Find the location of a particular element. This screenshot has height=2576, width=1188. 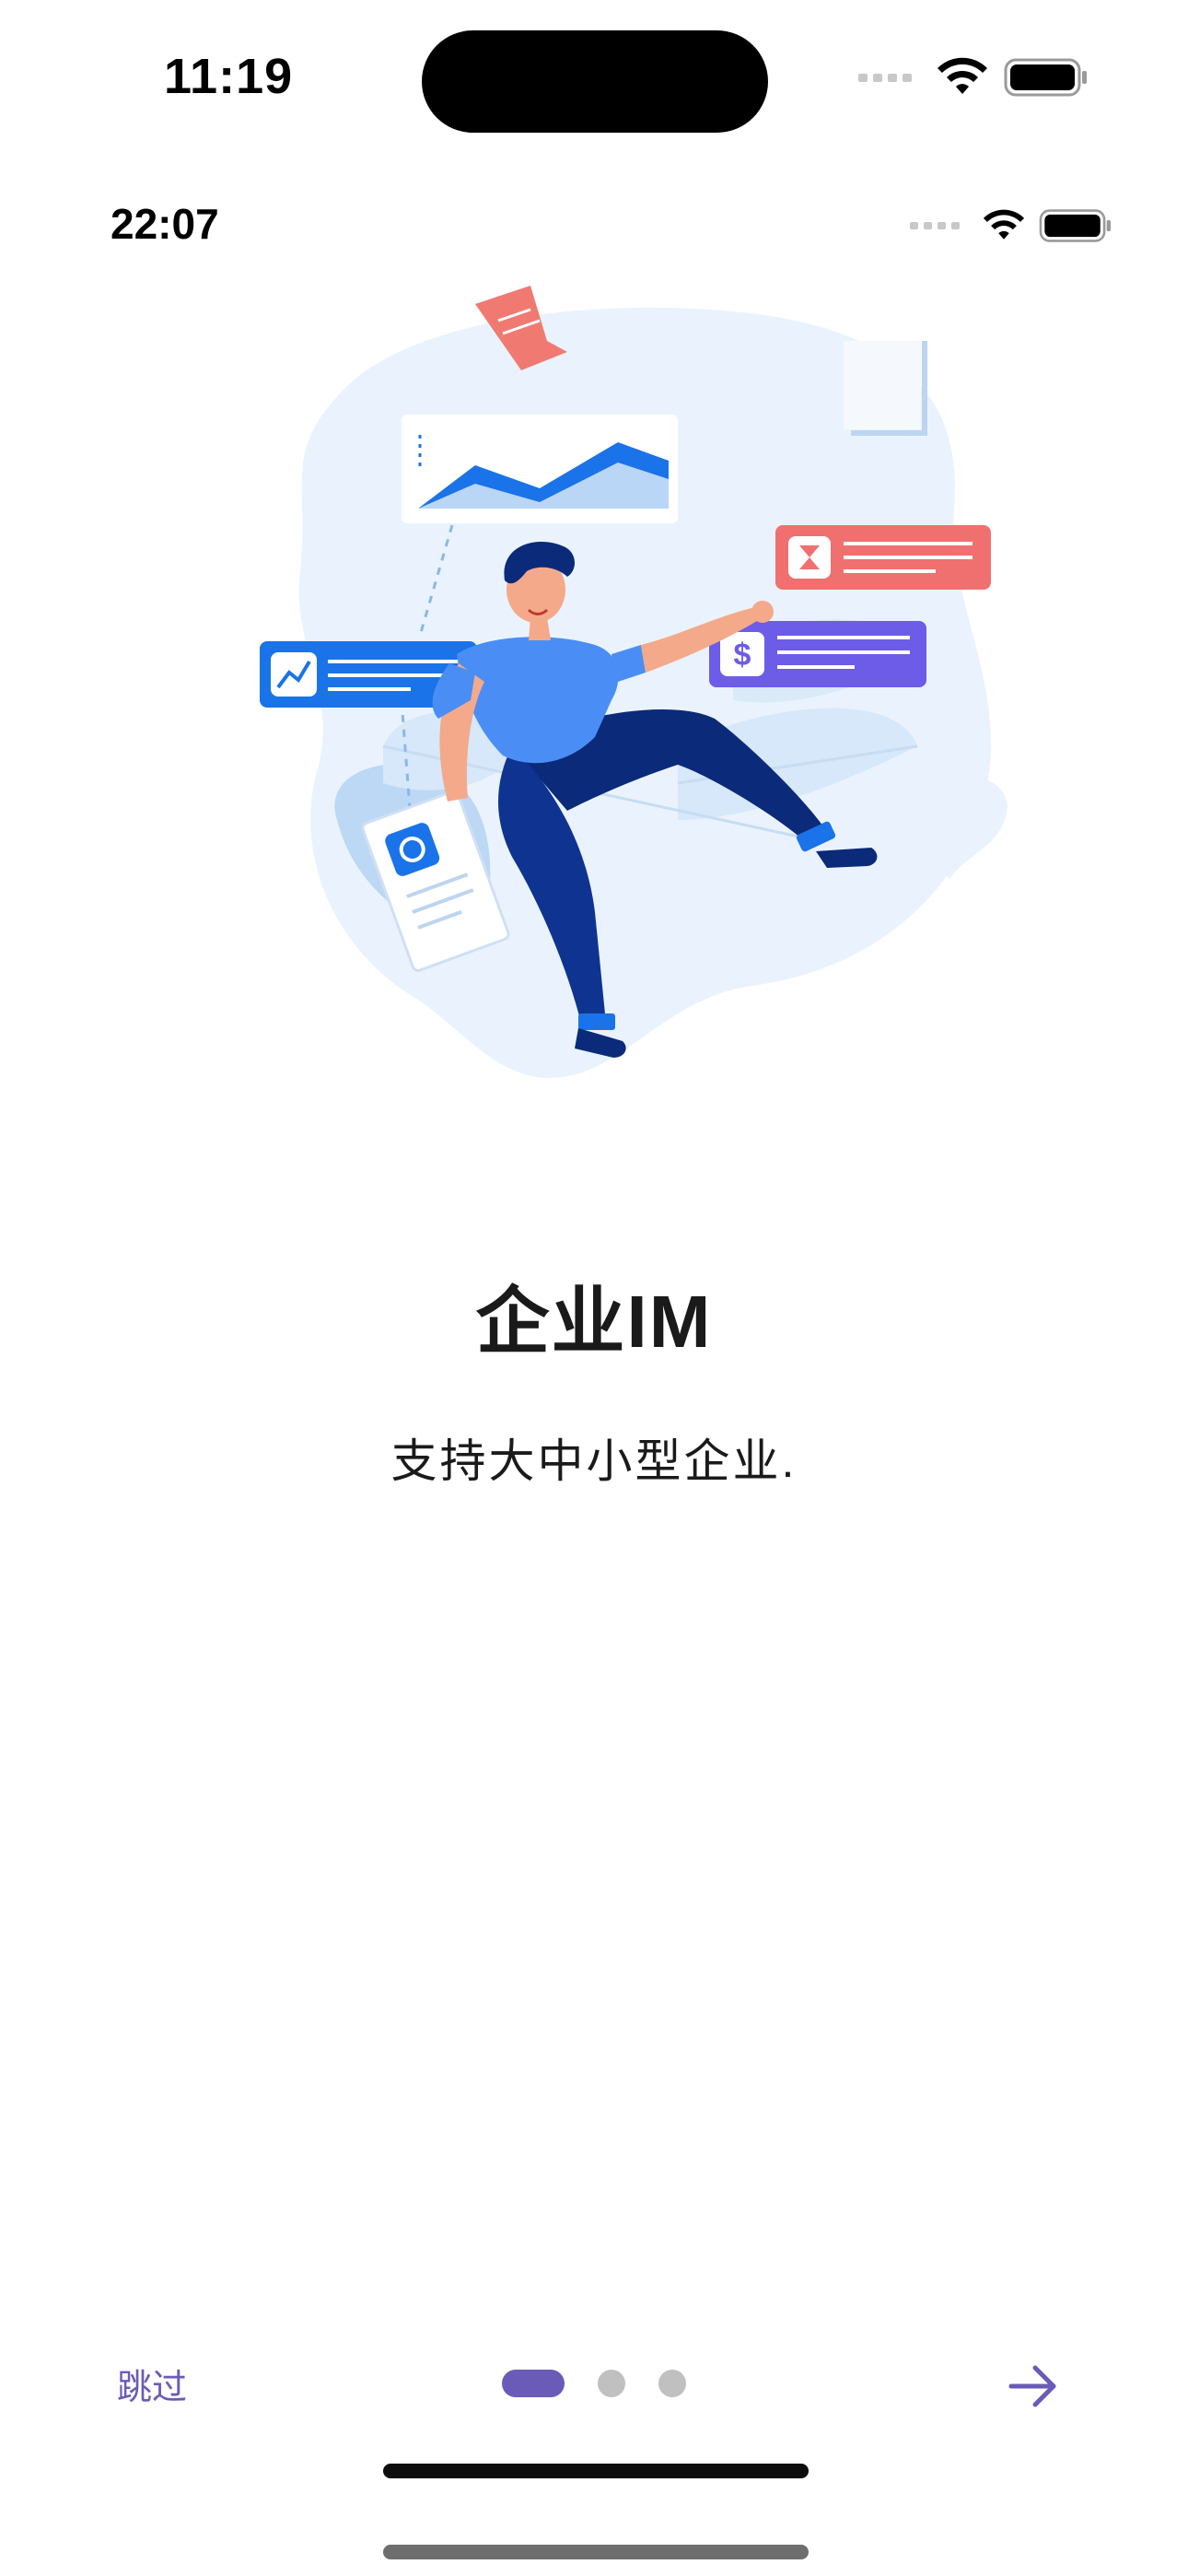

app-status-icons is located at coordinates (1011, 225).